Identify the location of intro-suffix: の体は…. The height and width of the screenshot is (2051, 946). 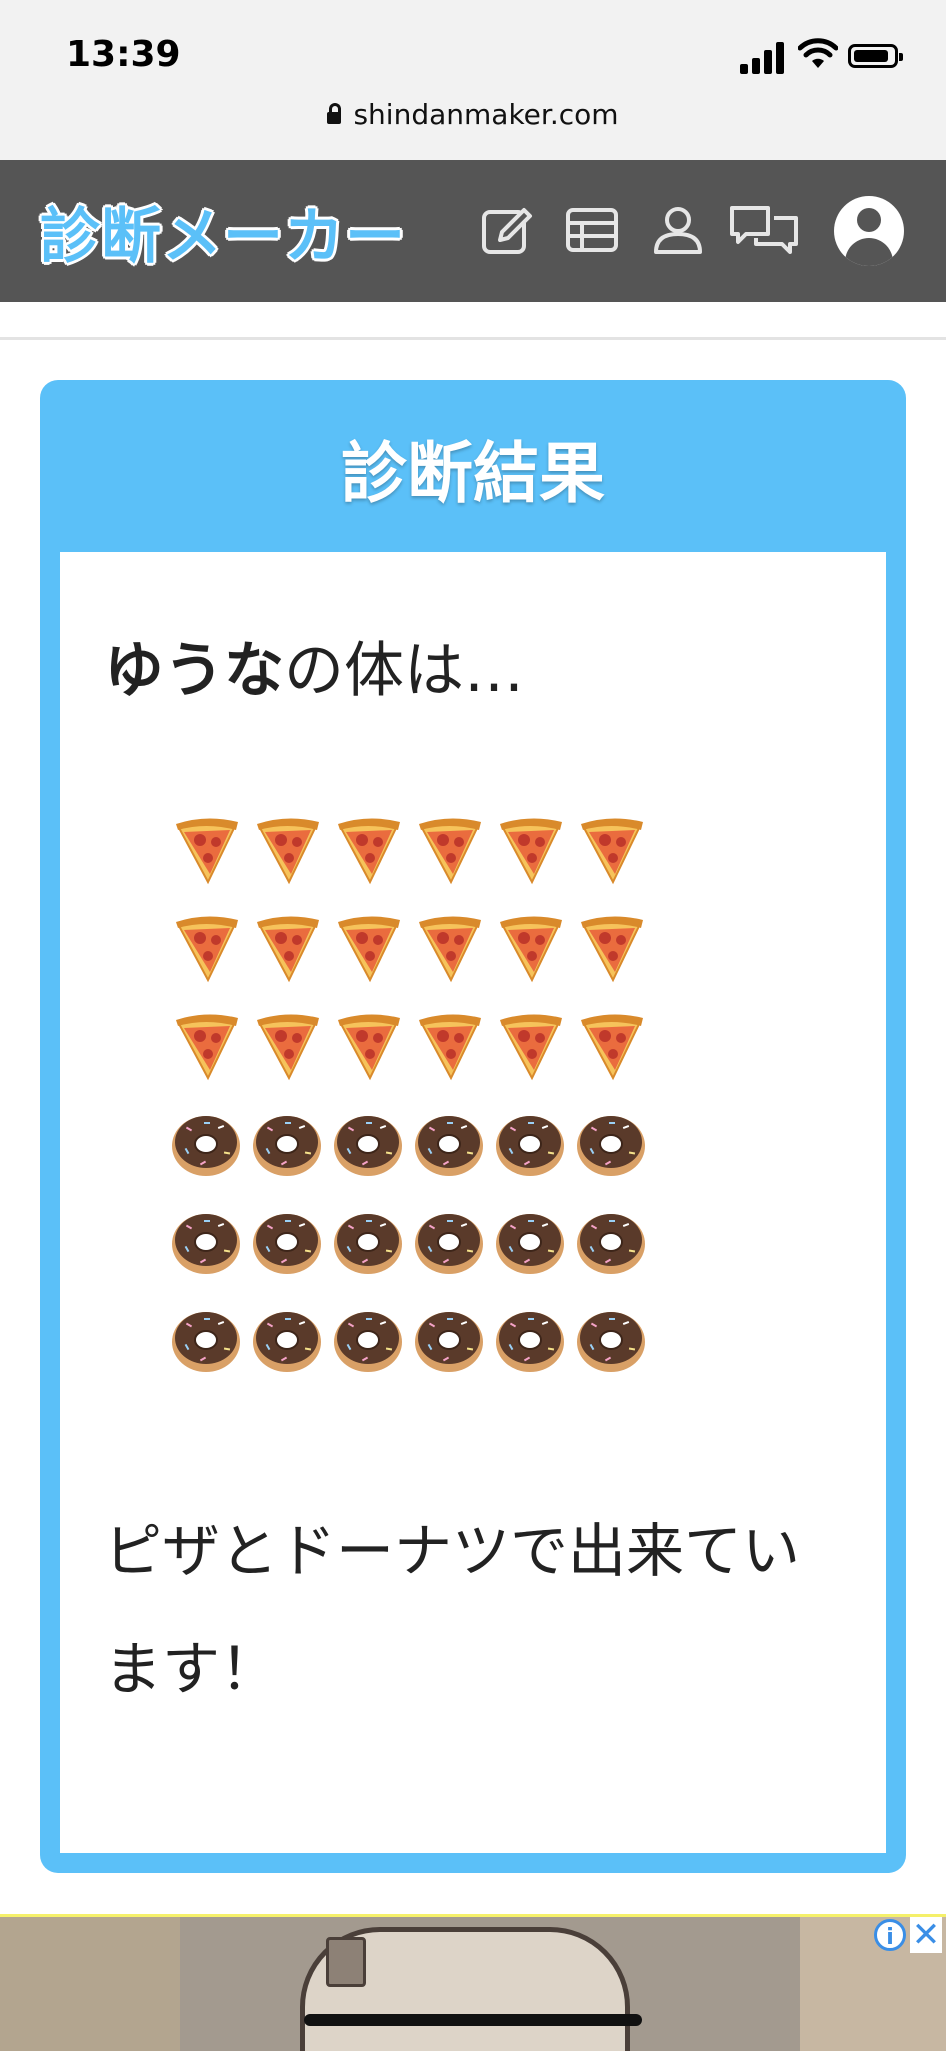
(404, 671).